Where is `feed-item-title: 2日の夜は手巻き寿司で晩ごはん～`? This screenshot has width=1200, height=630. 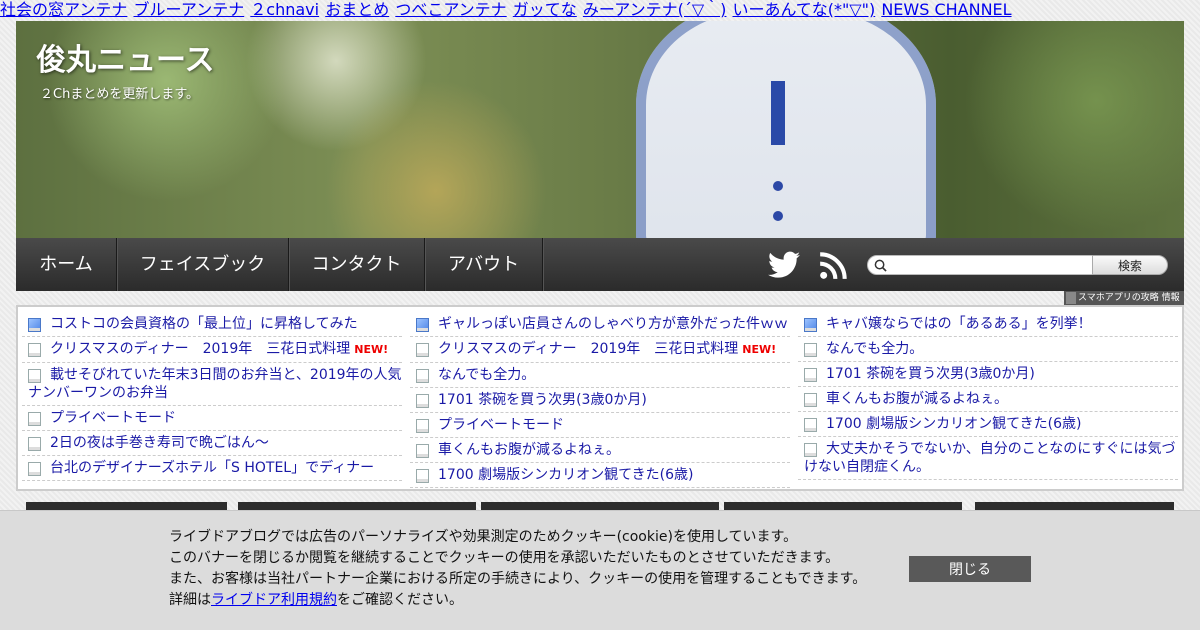 feed-item-title: 2日の夜は手巻き寿司で晩ごはん～ is located at coordinates (159, 443).